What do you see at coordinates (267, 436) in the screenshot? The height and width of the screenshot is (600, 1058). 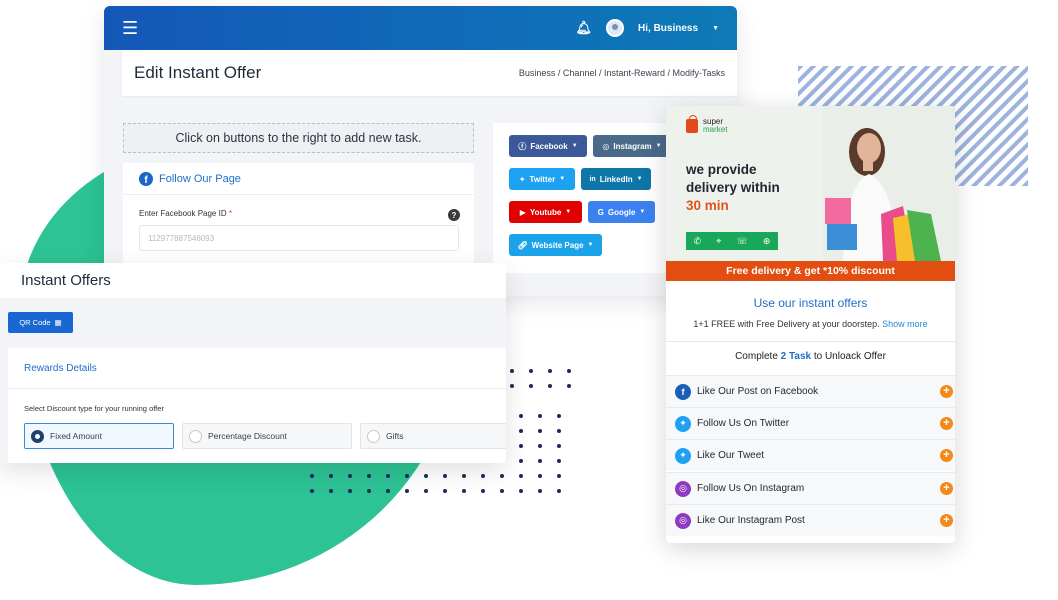 I see `option-percentage-discount: Percentage Discount` at bounding box center [267, 436].